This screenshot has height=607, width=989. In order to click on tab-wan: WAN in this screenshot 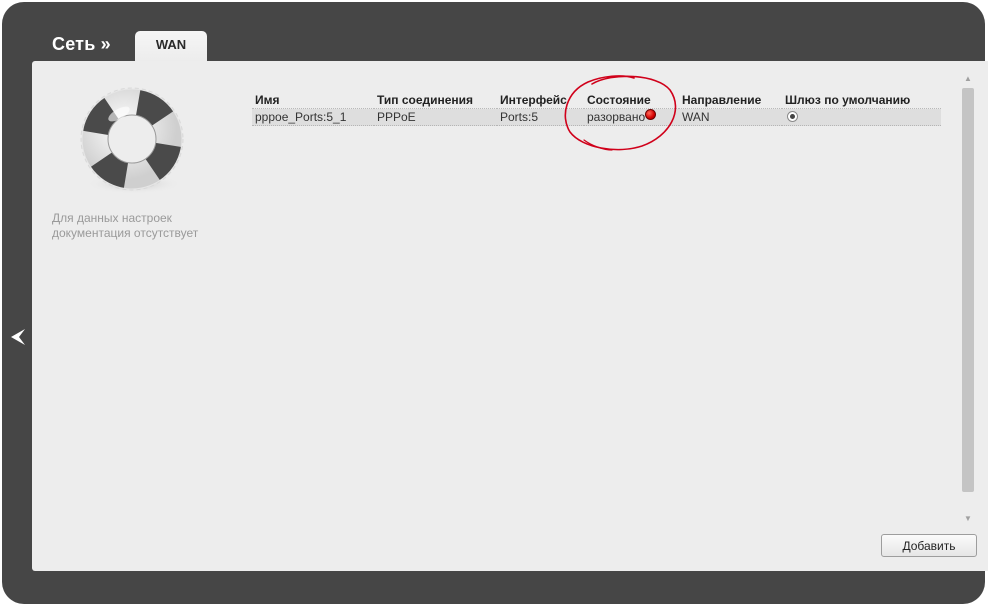, I will do `click(171, 46)`.